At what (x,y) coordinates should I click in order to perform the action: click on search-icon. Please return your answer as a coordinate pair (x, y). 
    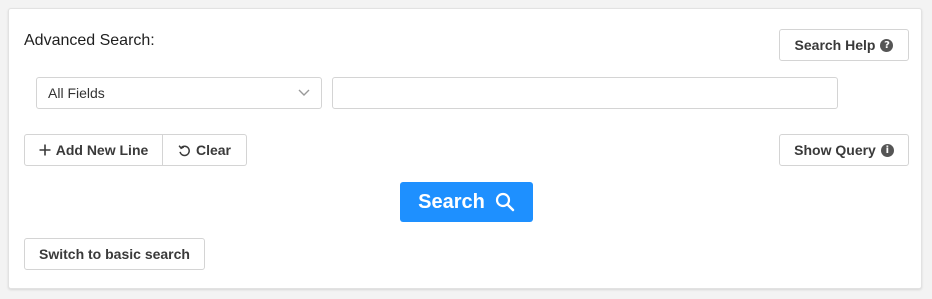
    Looking at the image, I should click on (505, 202).